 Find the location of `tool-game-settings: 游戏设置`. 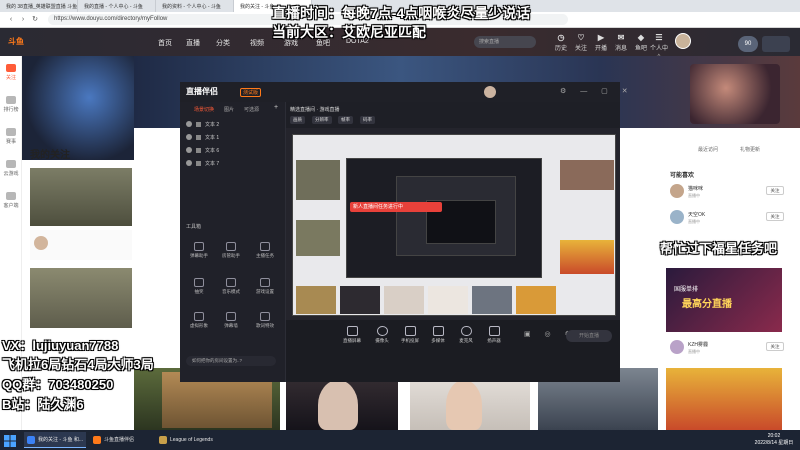

tool-game-settings: 游戏设置 is located at coordinates (265, 286).